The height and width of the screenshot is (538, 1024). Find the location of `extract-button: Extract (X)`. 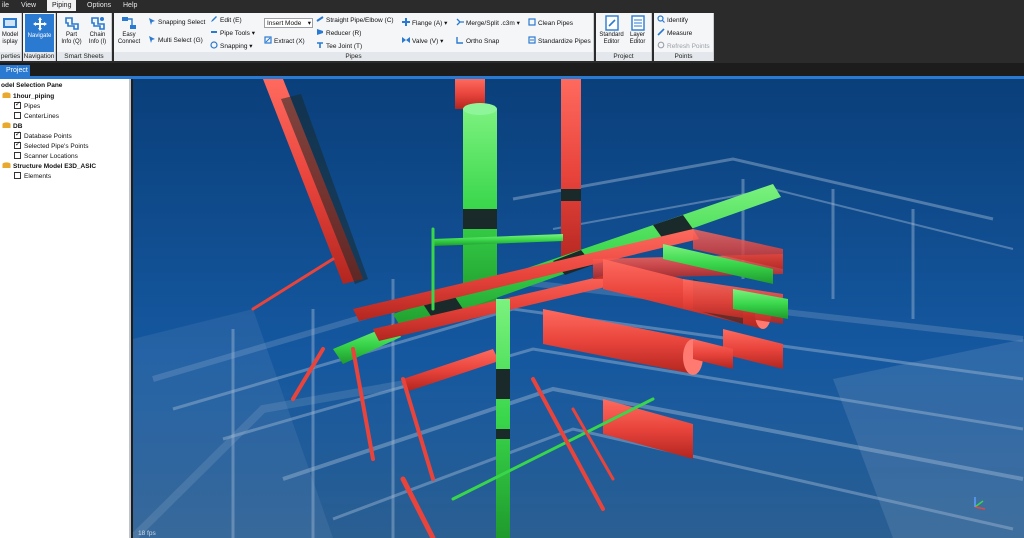

extract-button: Extract (X) is located at coordinates (284, 41).